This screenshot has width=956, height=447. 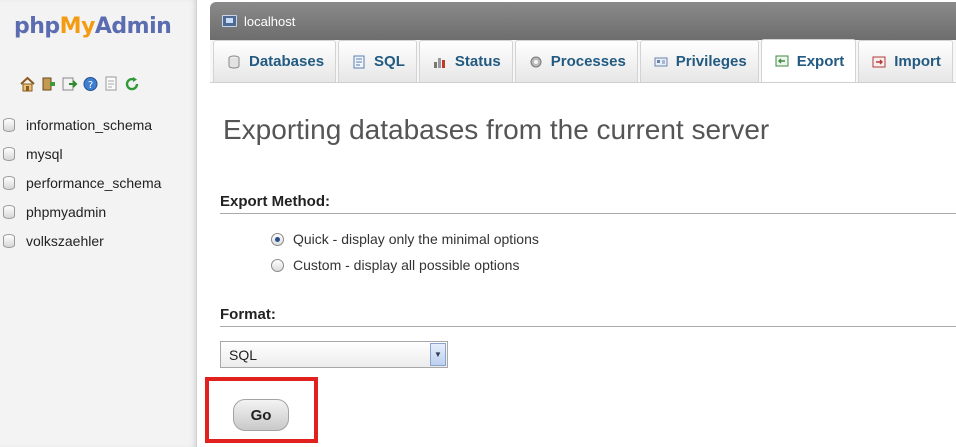 What do you see at coordinates (588, 203) in the screenshot?
I see `export-method-heading: Export Method:` at bounding box center [588, 203].